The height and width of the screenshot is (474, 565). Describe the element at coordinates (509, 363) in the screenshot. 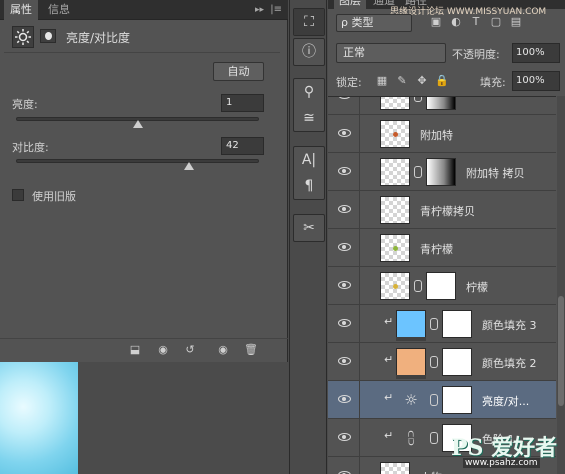

I see `layer-name: 颜色填充 2` at that location.